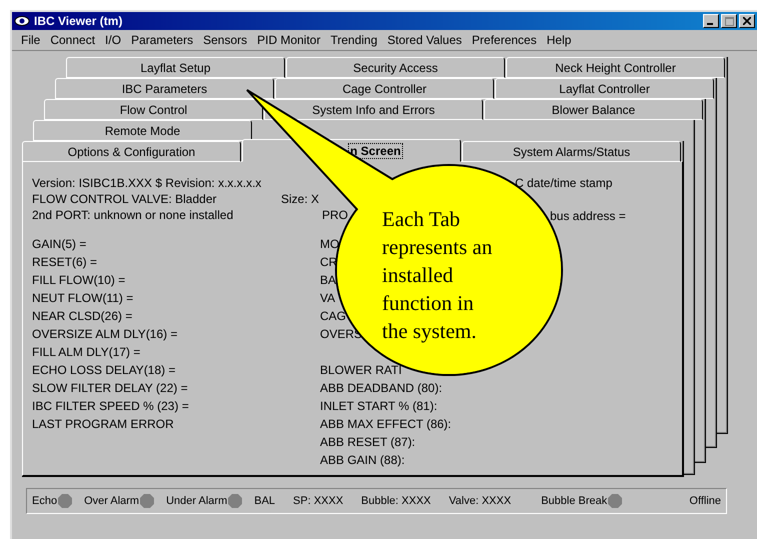 The height and width of the screenshot is (539, 757). Describe the element at coordinates (604, 88) in the screenshot. I see `tab: Layflat Controller` at that location.